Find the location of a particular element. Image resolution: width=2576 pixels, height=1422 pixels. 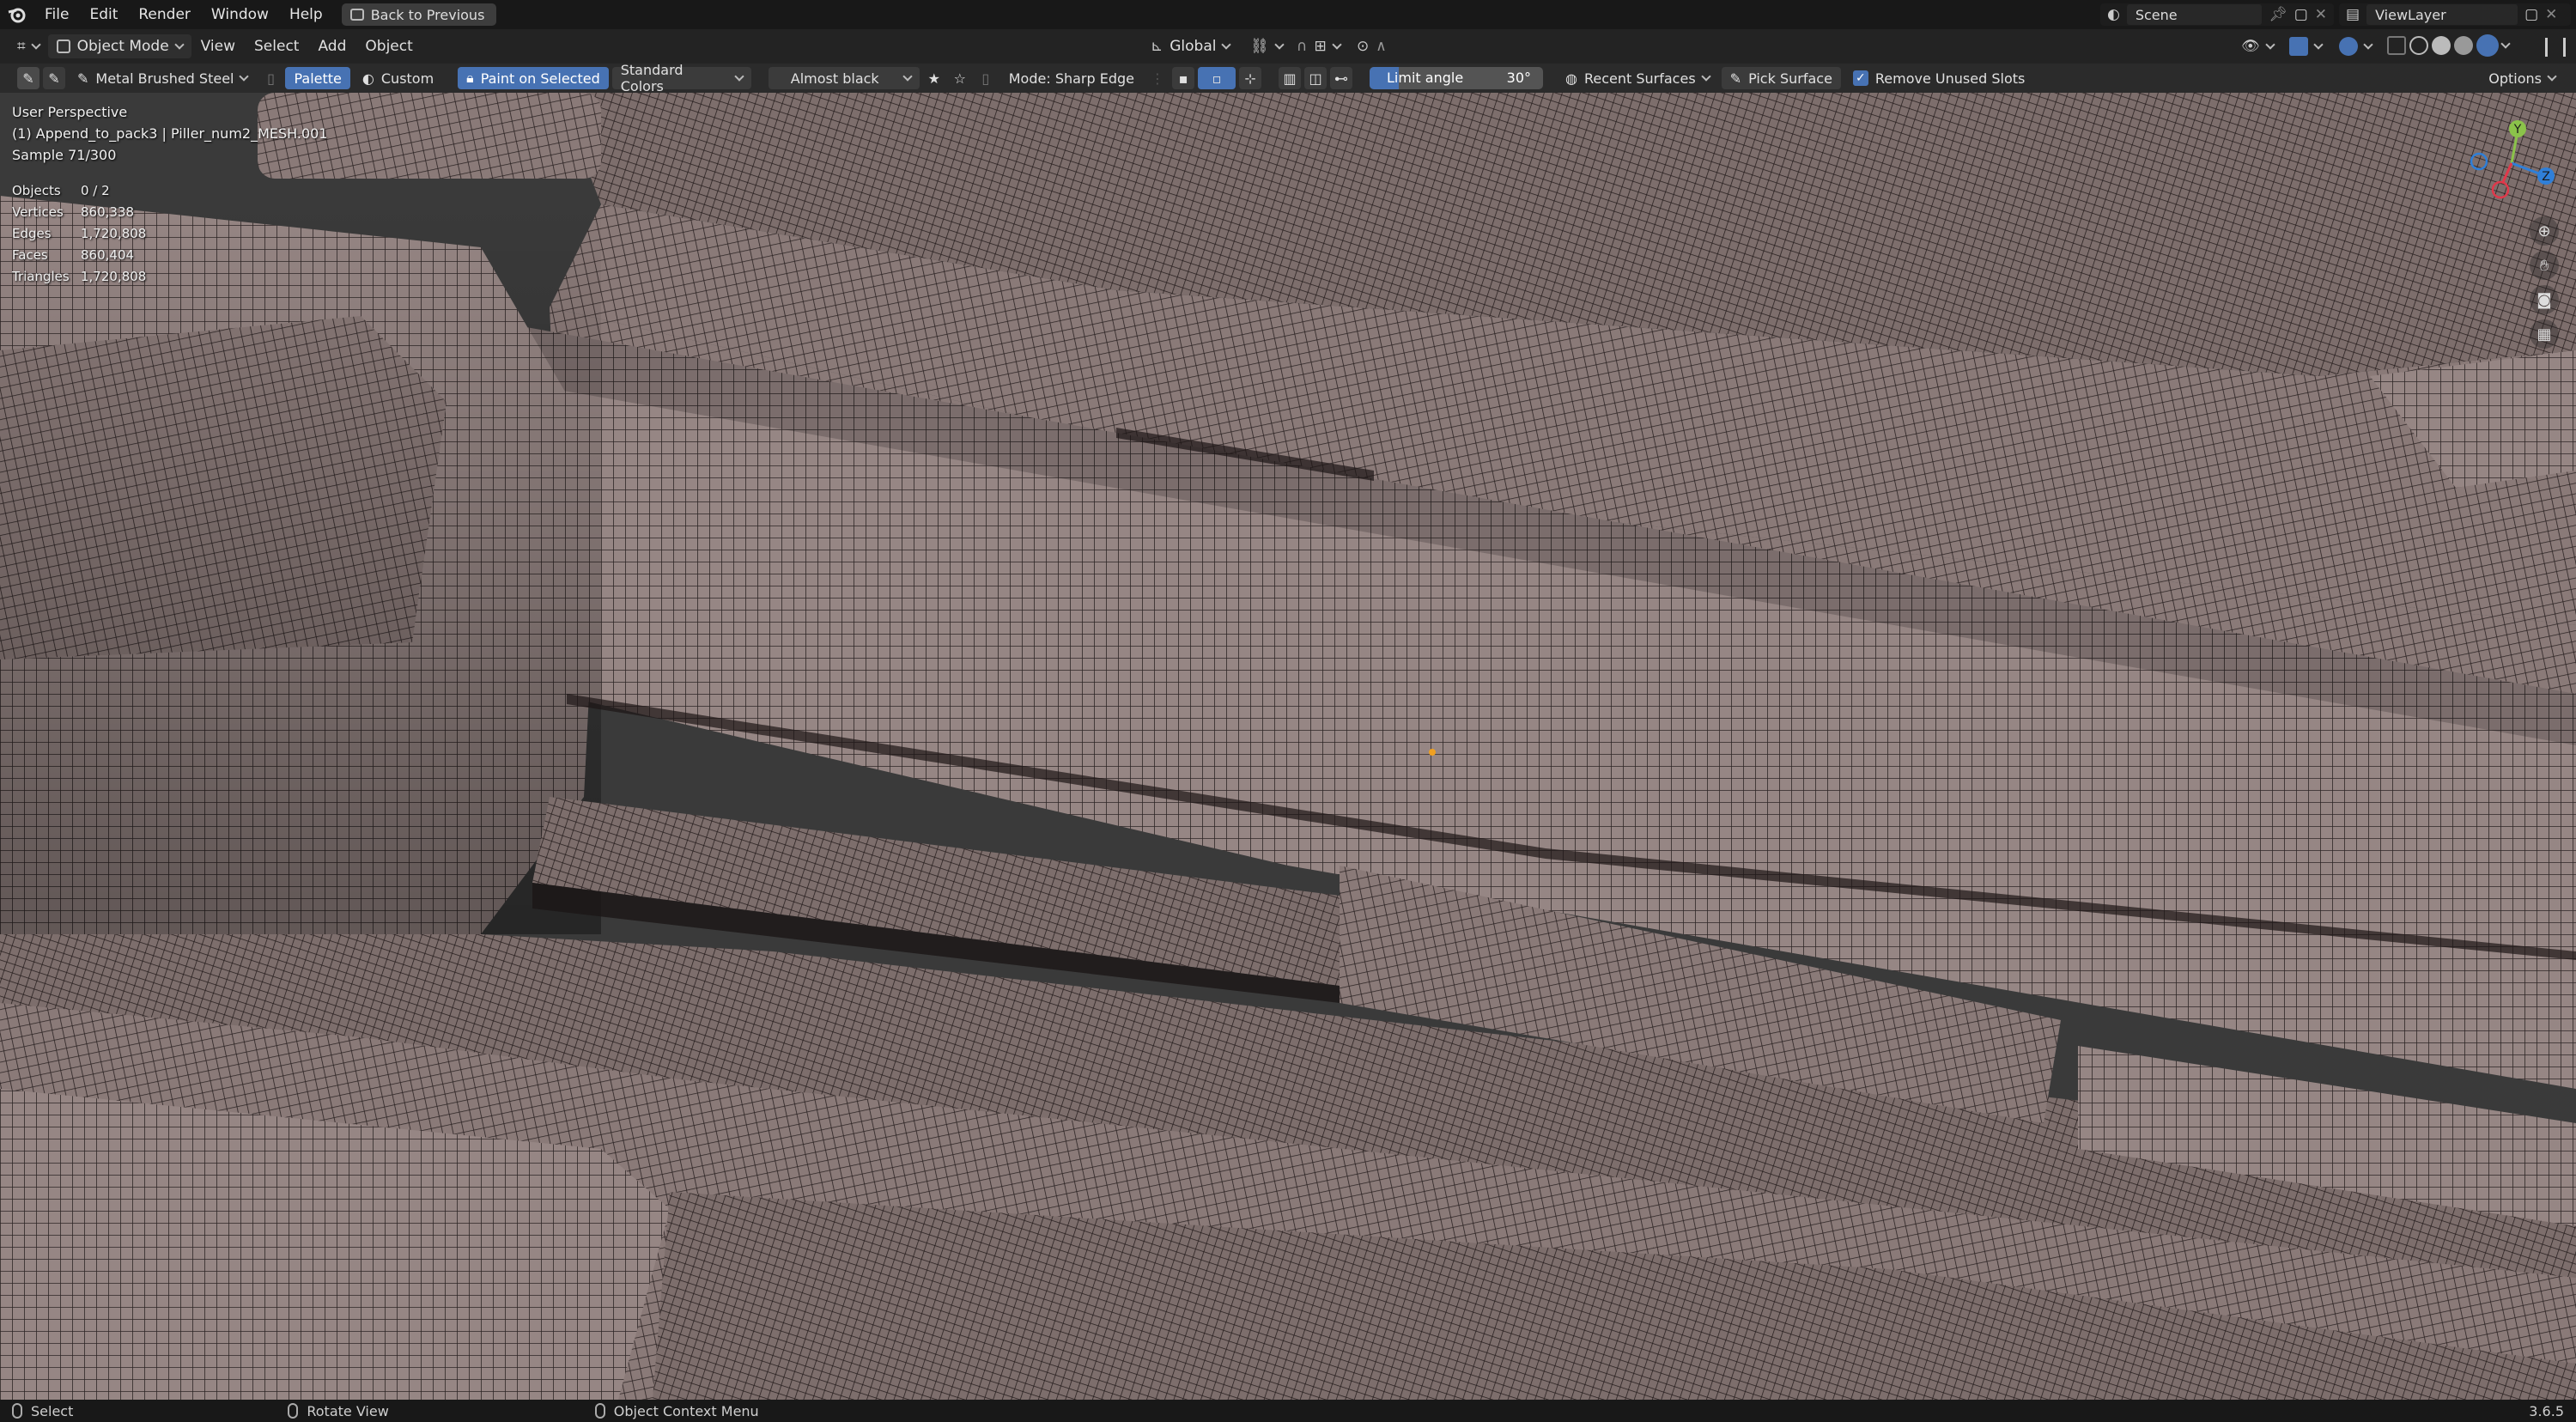

custom-label: Custom is located at coordinates (407, 78).